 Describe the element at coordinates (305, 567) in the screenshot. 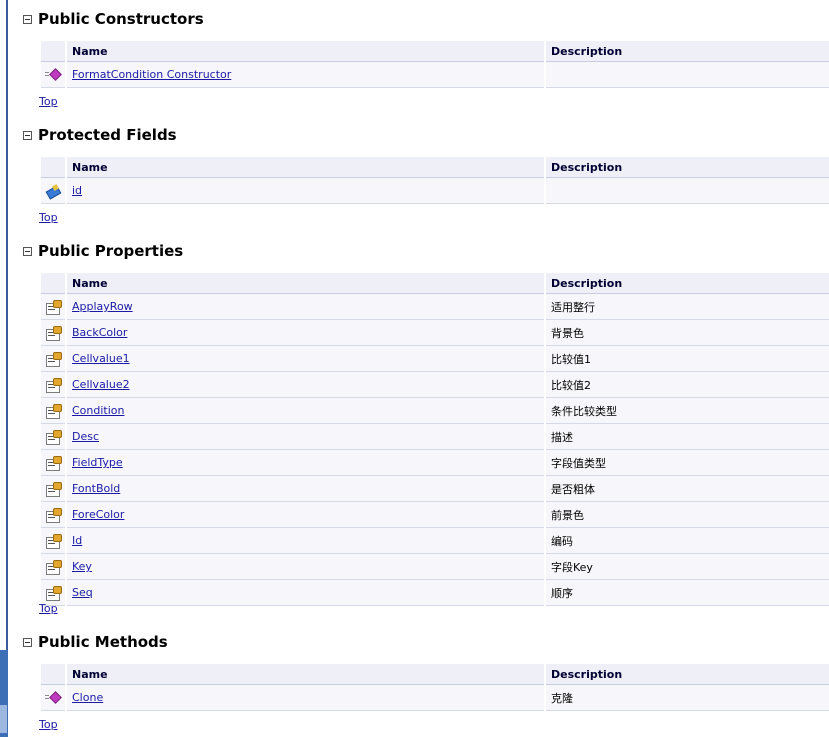

I see `row-name-cell: Key` at that location.